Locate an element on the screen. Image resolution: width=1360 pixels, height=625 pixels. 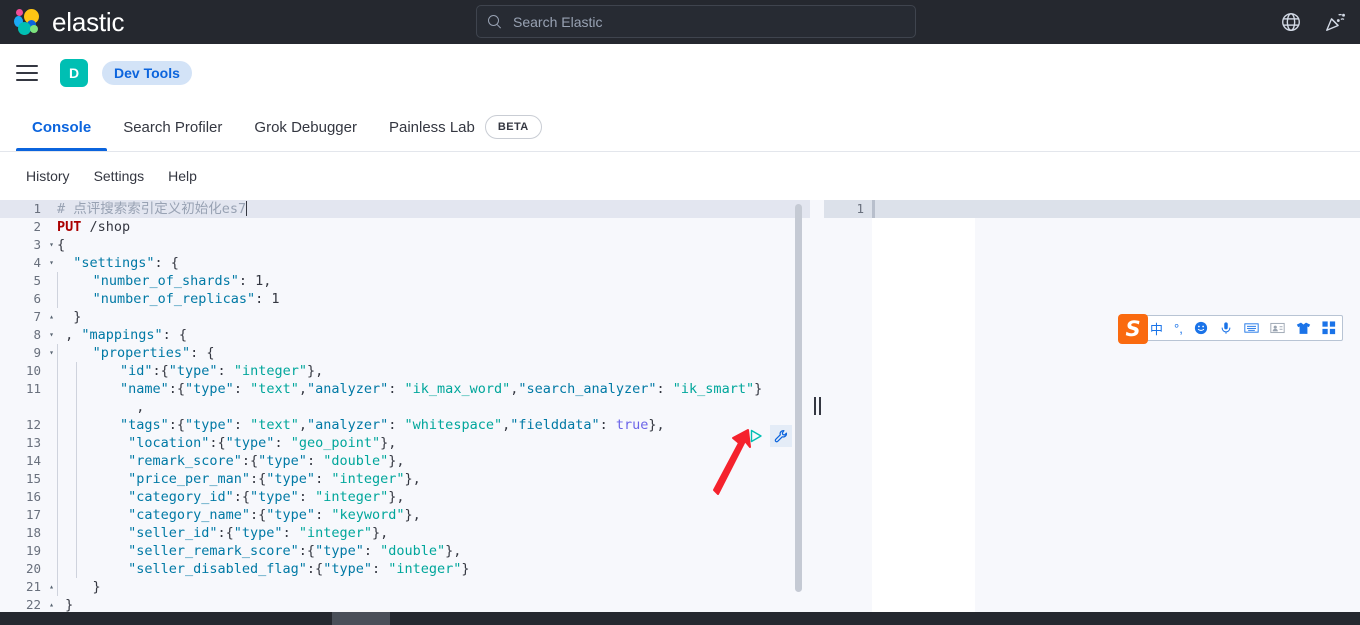
tab-console-label: Console is located at coordinates (62, 127).